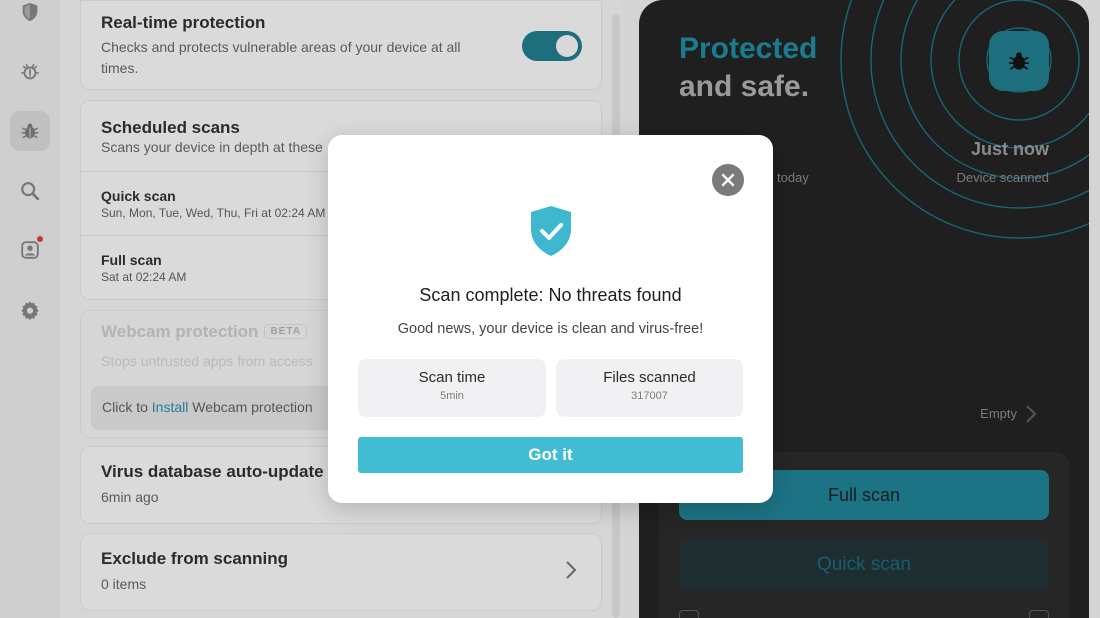 This screenshot has height=618, width=1100. I want to click on quick-scan-title: Quick scan, so click(138, 196).